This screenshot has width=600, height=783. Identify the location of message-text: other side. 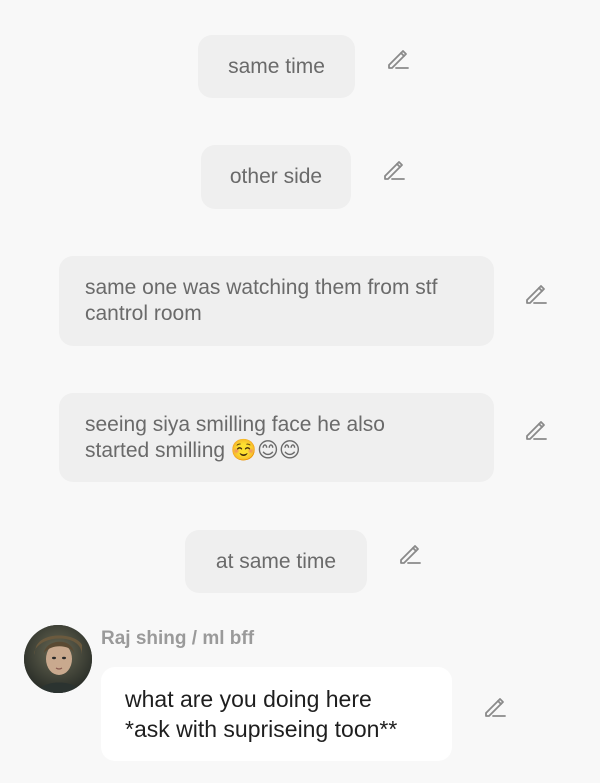
(276, 176).